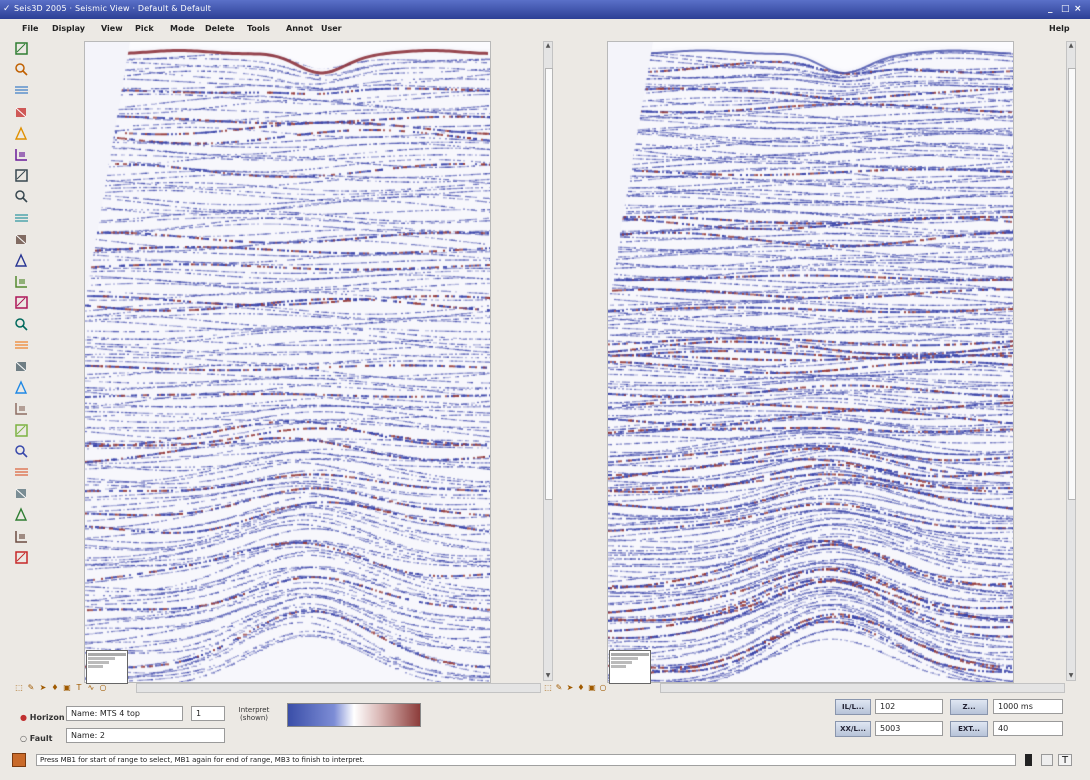 Image resolution: width=1090 pixels, height=780 pixels. I want to click on ext-field: 40, so click(1028, 728).